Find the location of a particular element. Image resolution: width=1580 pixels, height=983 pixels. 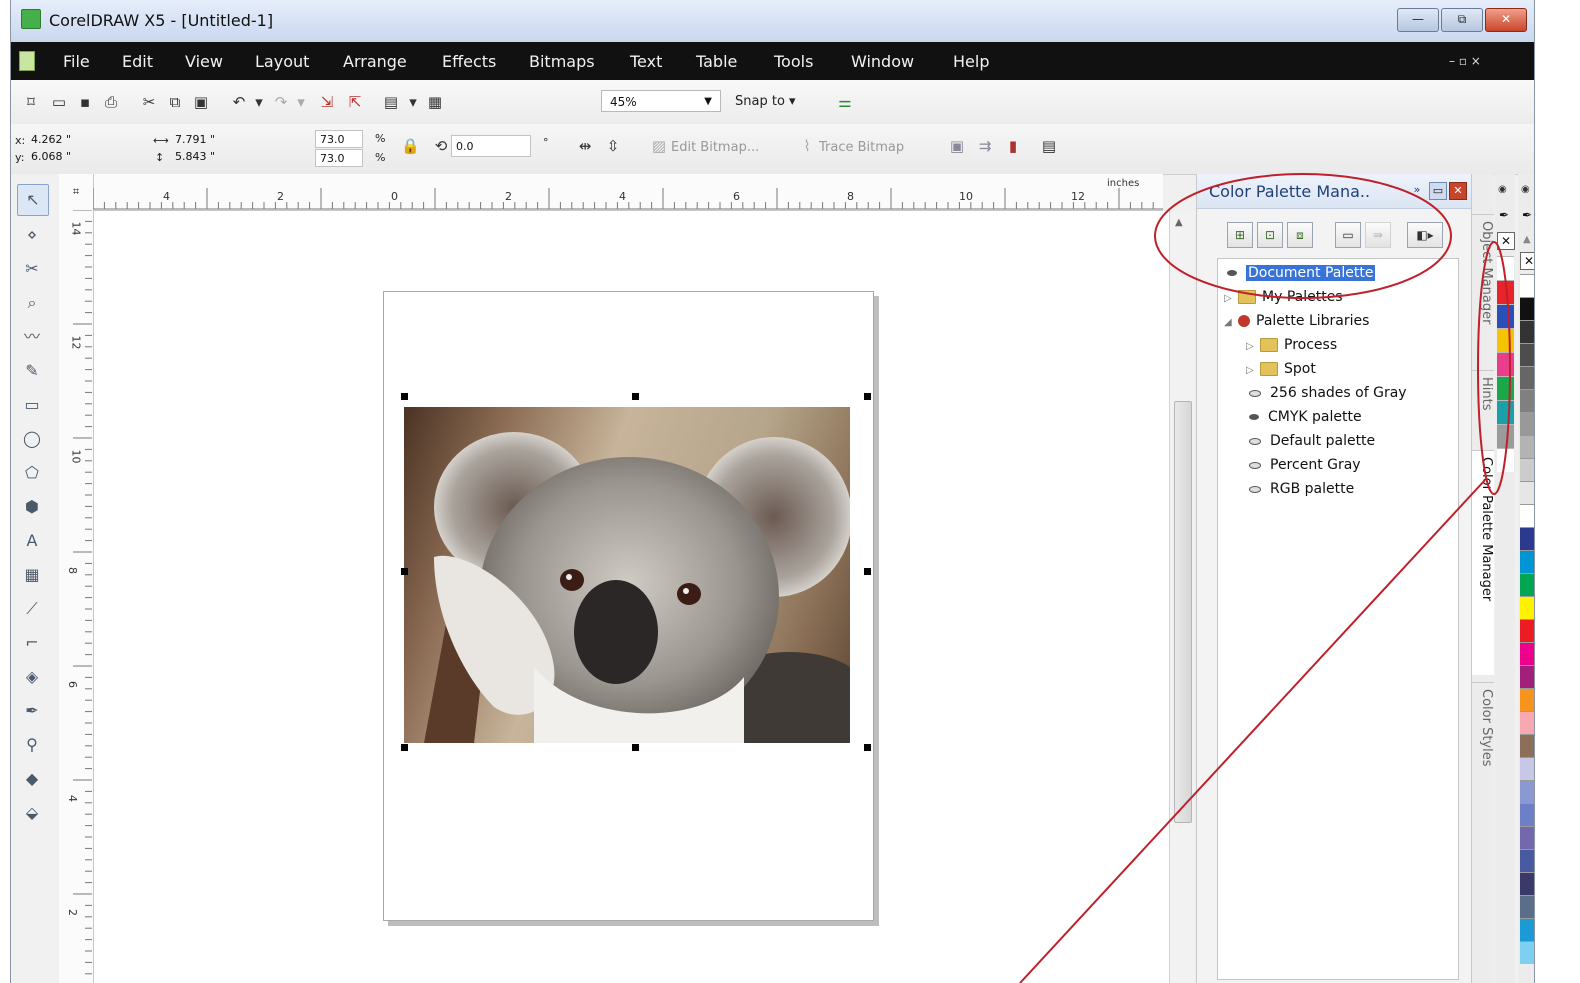

highlight-document-palette is located at coordinates (1494, 368).